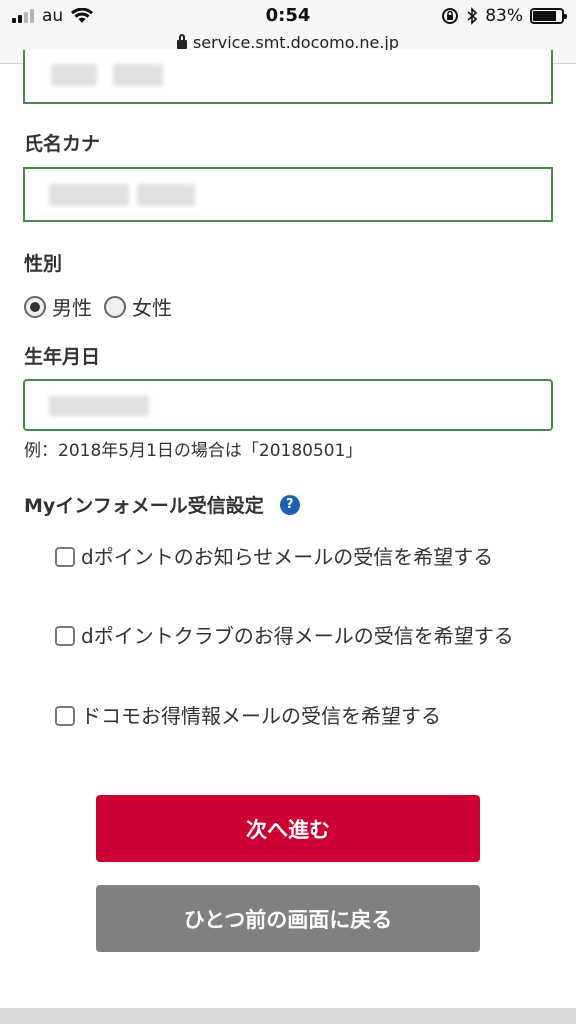  I want to click on birthdate-hint: 例：2018年5月1日の場合は「20180501」, so click(193, 451).